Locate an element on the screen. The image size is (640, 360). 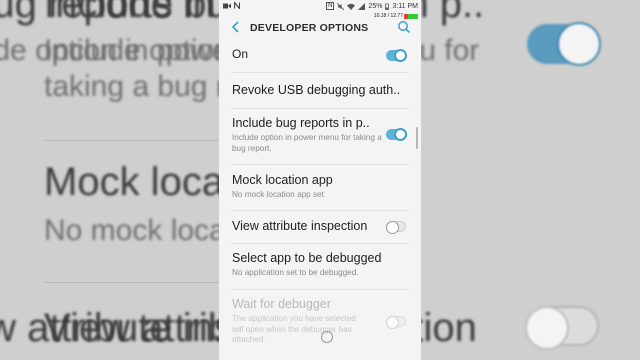
setting-title: Select app to be debugged is located at coordinates (307, 258).